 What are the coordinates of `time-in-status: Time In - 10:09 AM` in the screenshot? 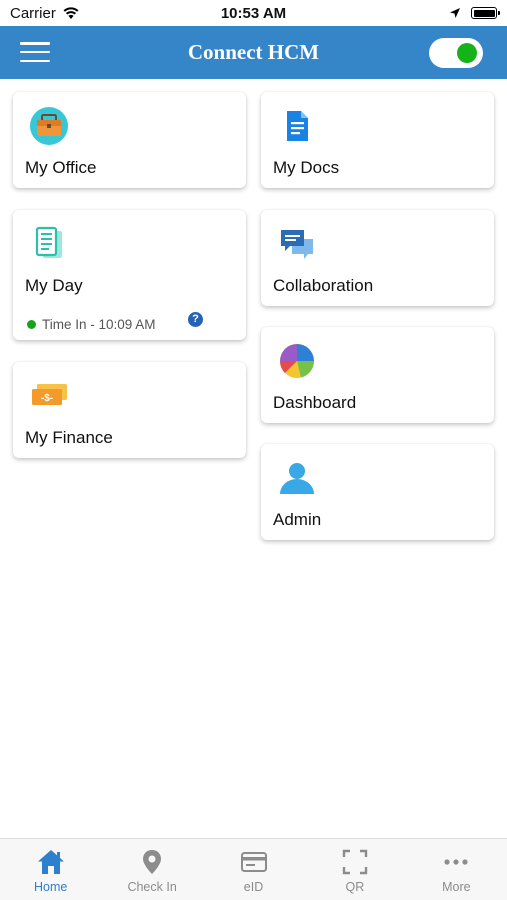 It's located at (91, 324).